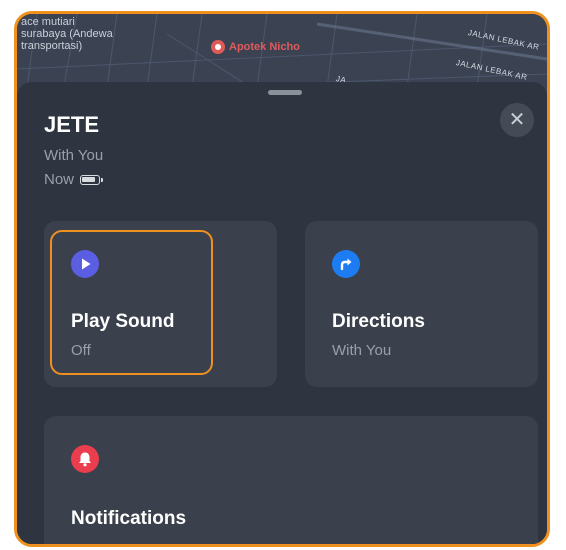 This screenshot has width=566, height=550. Describe the element at coordinates (421, 304) in the screenshot. I see `directions-button: Directions With You` at that location.